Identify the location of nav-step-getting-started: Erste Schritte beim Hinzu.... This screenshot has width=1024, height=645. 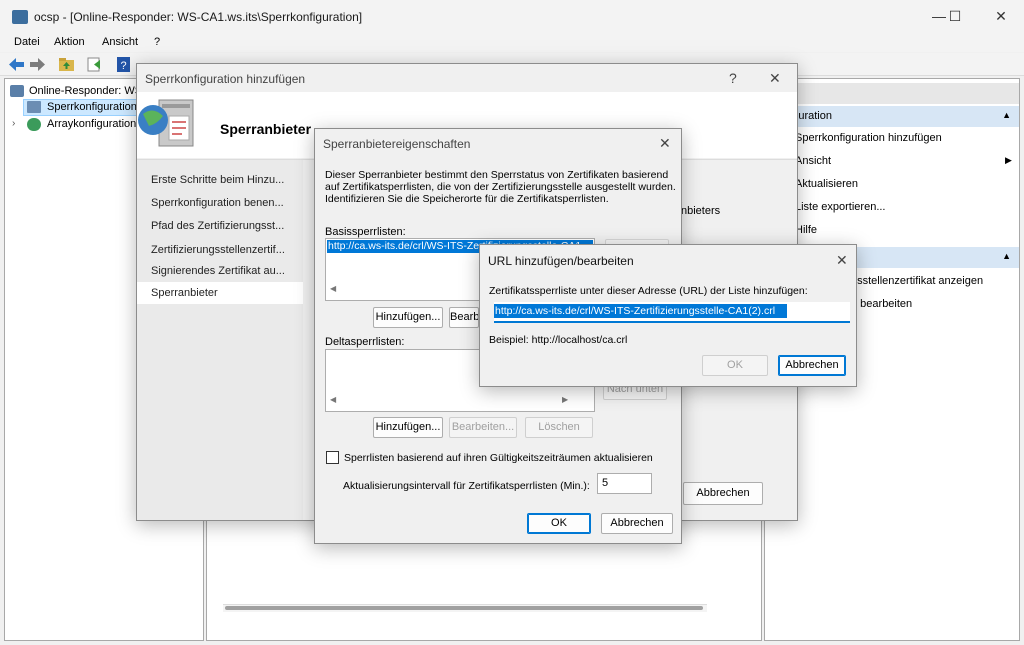
(217, 180).